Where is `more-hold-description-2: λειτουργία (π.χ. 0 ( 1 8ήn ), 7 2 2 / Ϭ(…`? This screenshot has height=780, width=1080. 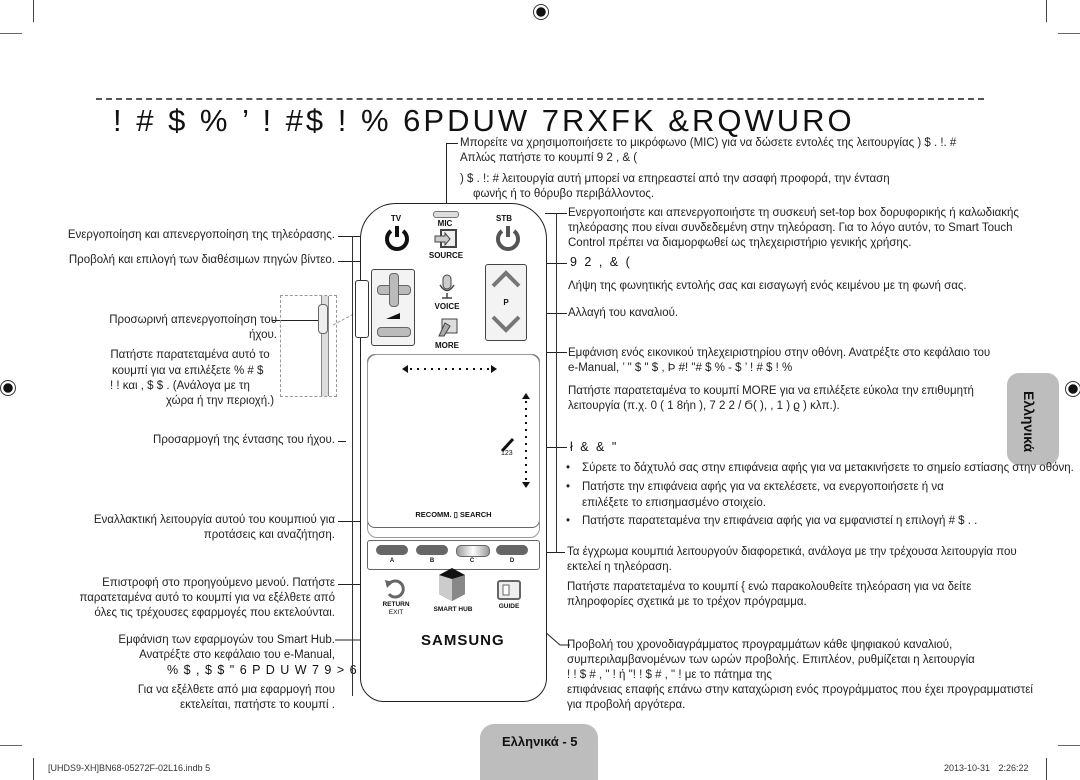
more-hold-description-2: λειτουργία (π.χ. 0 ( 1 8ήn ), 7 2 2 / Ϭ(… is located at coordinates (704, 406).